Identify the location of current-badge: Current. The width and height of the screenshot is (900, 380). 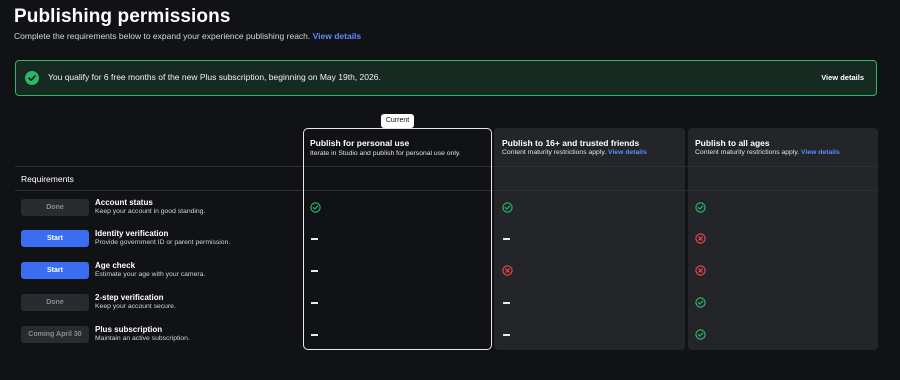
(397, 121).